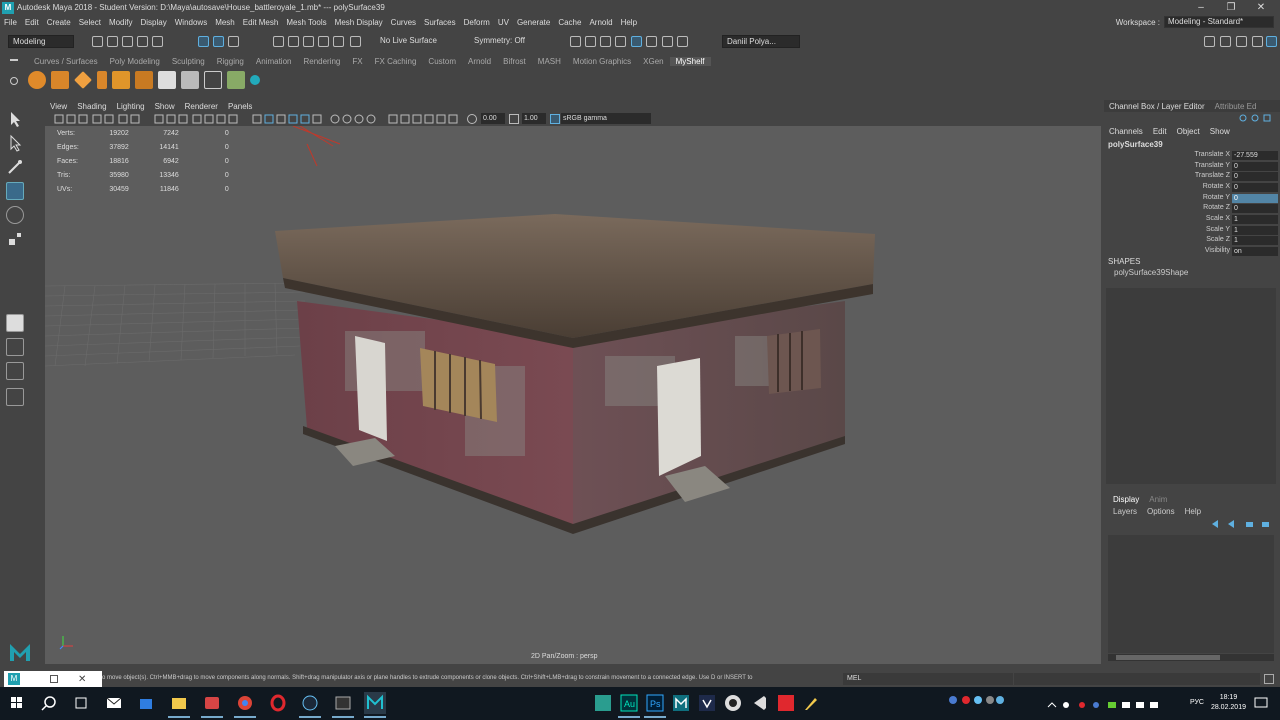 The image size is (1280, 720). Describe the element at coordinates (167, 80) in the screenshot. I see `center-pivot-icon` at that location.